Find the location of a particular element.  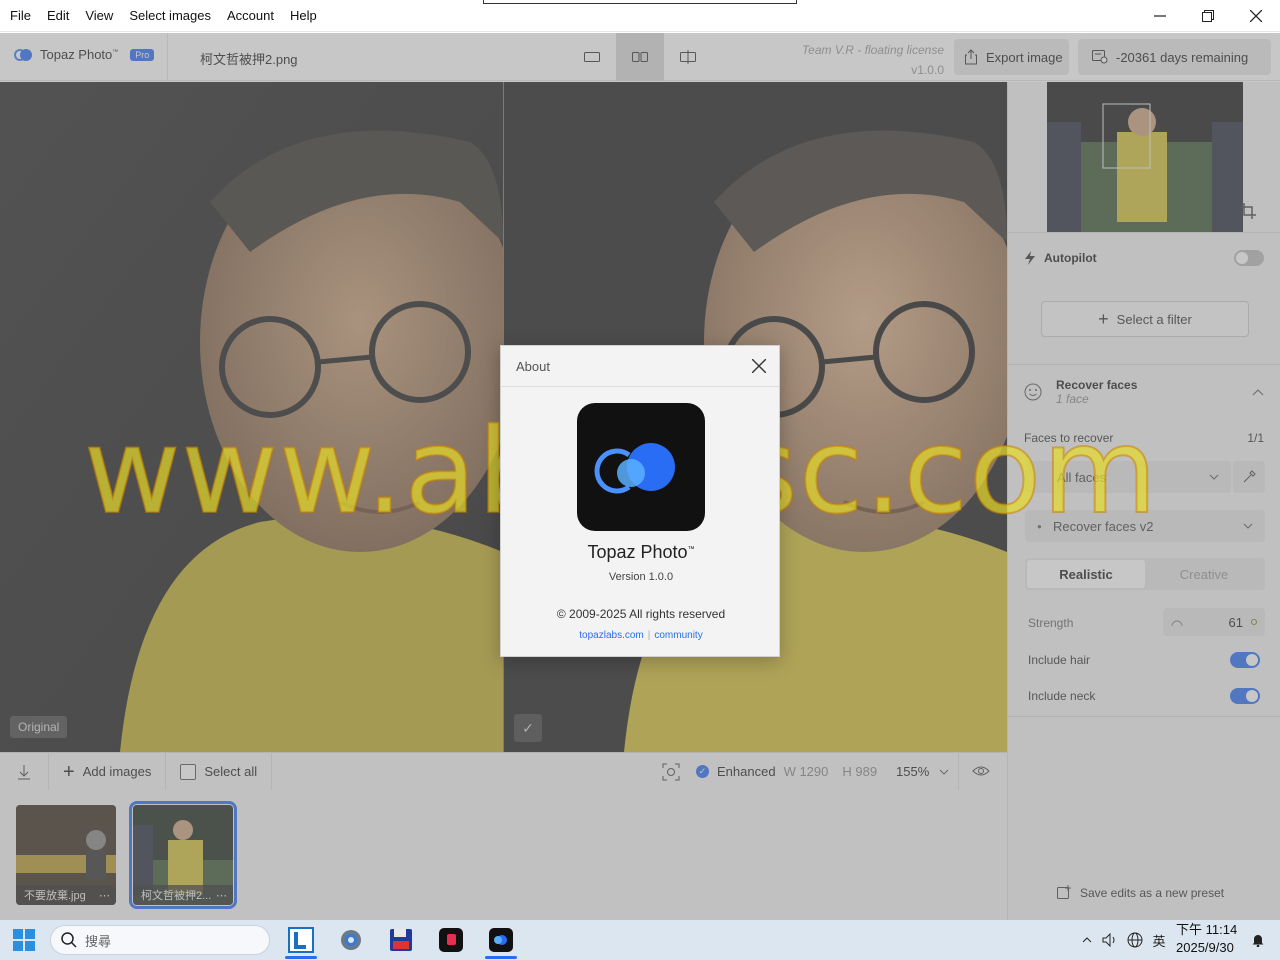

tray-overflow-button is located at coordinates (1087, 940).